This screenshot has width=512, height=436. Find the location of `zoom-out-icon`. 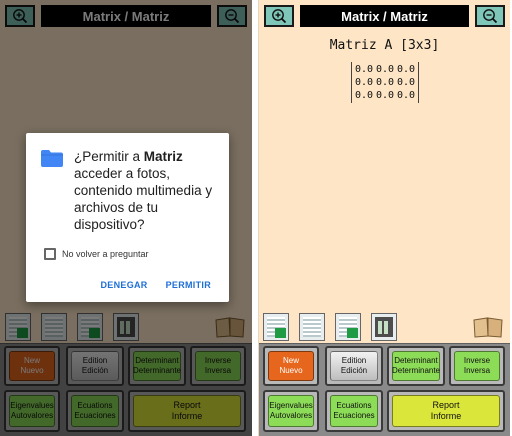

zoom-out-icon is located at coordinates (490, 16).